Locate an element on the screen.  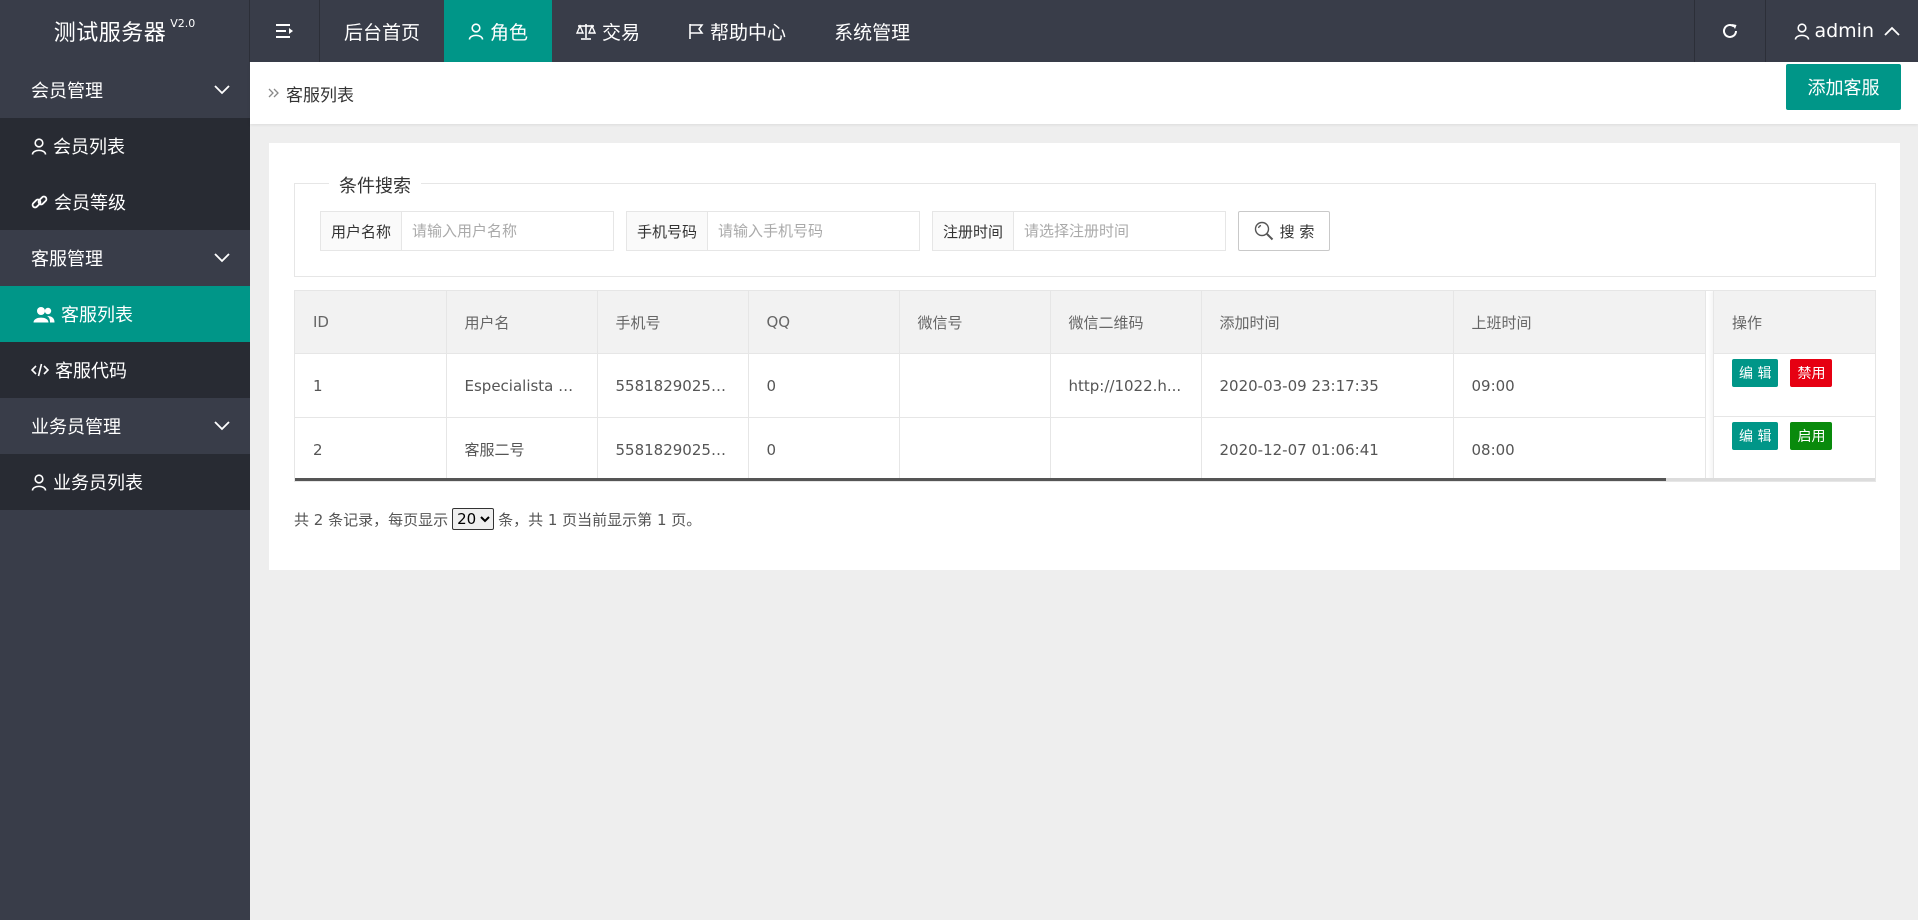
nav-item-help: 帮助中心 is located at coordinates (737, 31).